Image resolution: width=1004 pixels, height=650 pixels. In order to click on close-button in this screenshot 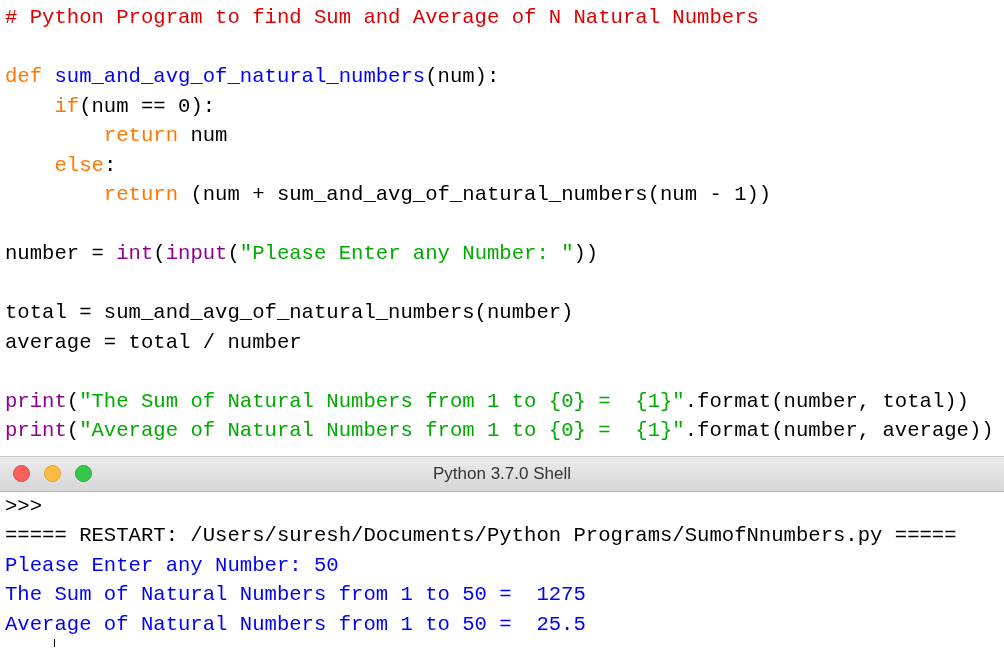, I will do `click(21, 473)`.